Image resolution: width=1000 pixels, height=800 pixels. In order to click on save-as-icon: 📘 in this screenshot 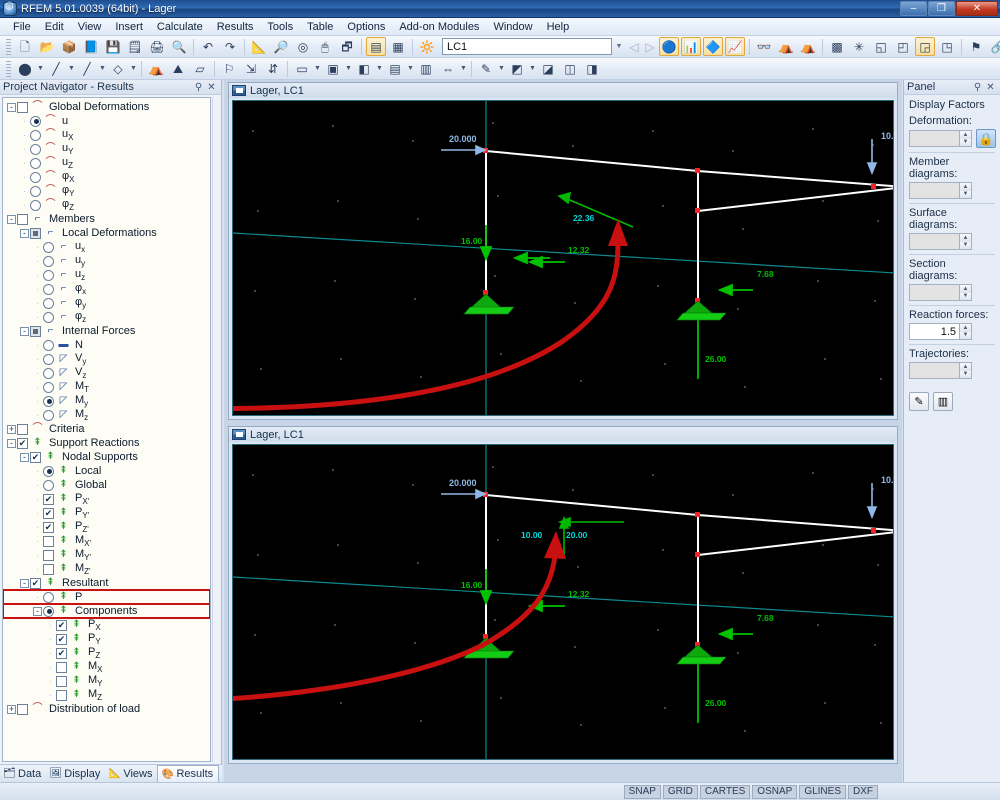, I will do `click(91, 46)`.